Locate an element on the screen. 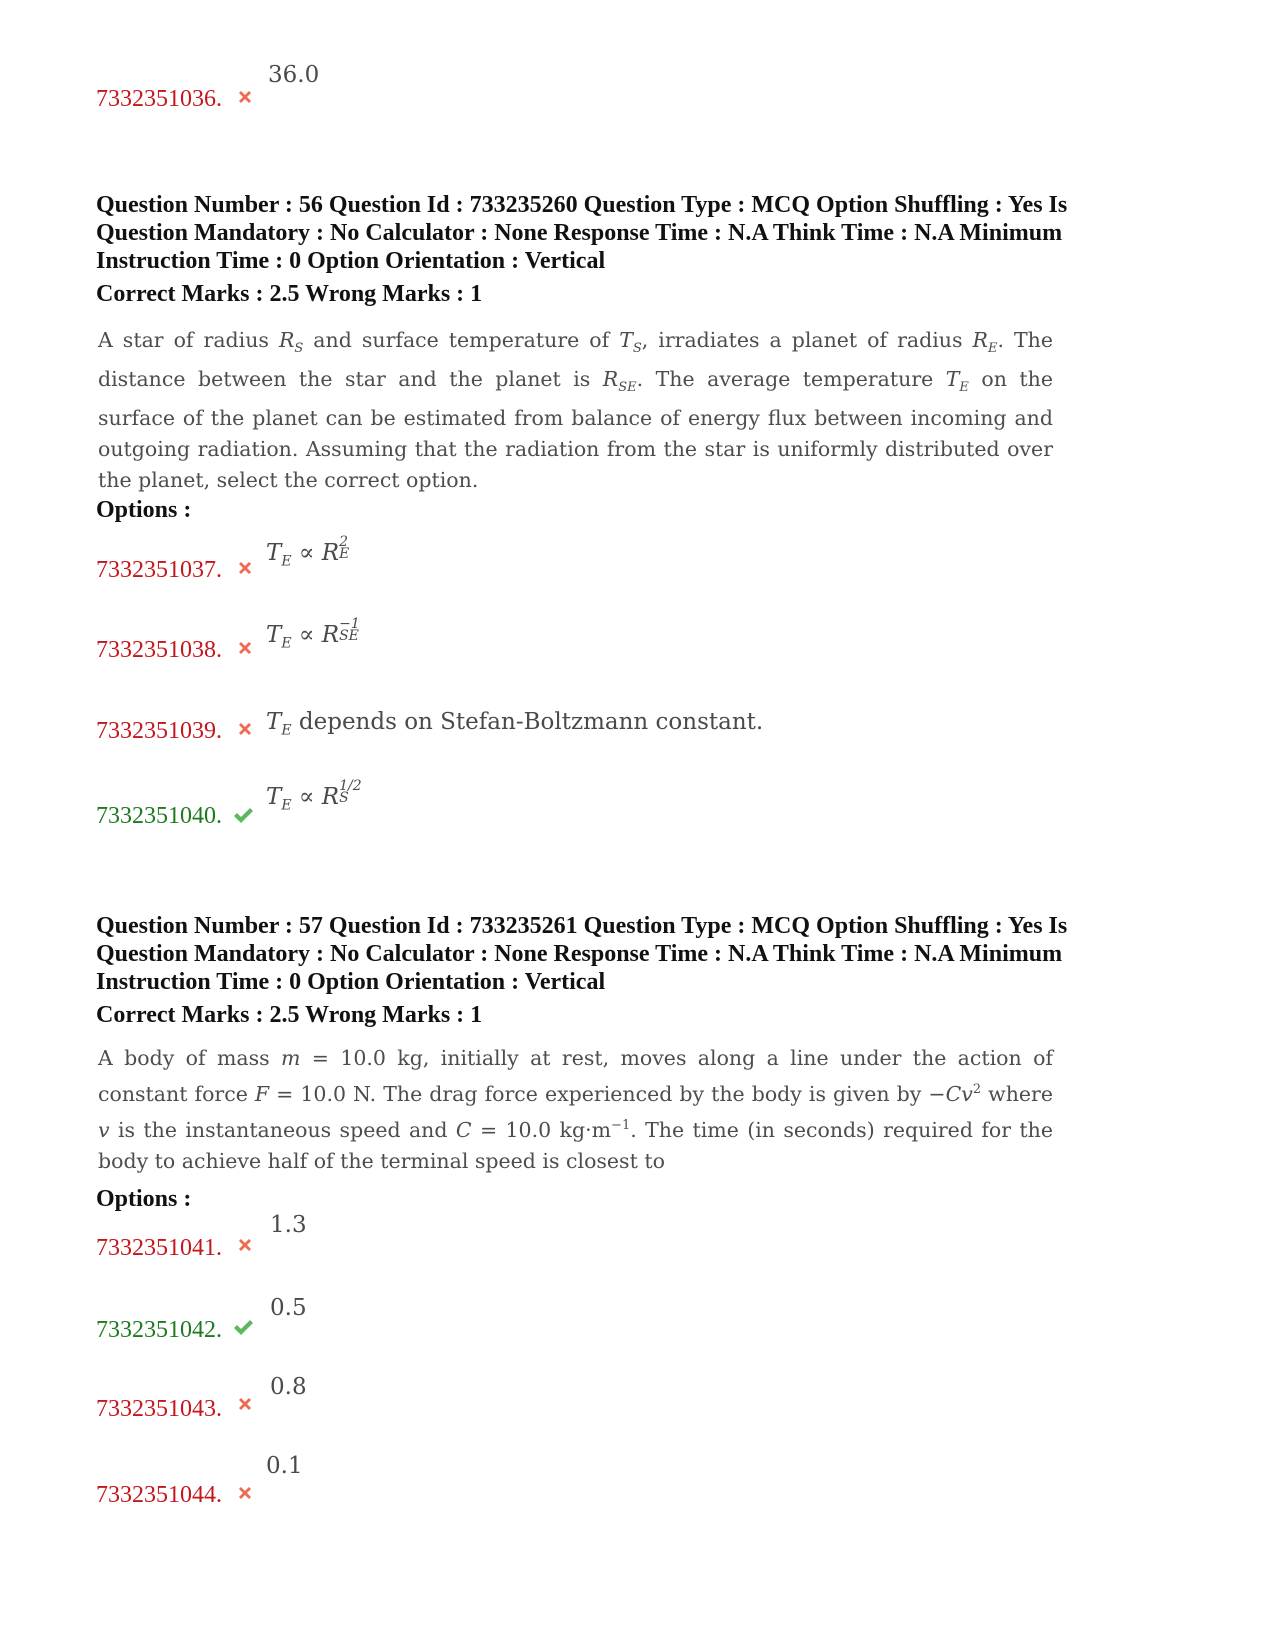 The image size is (1275, 1651). option-row: 7332351044. is located at coordinates (159, 1495).